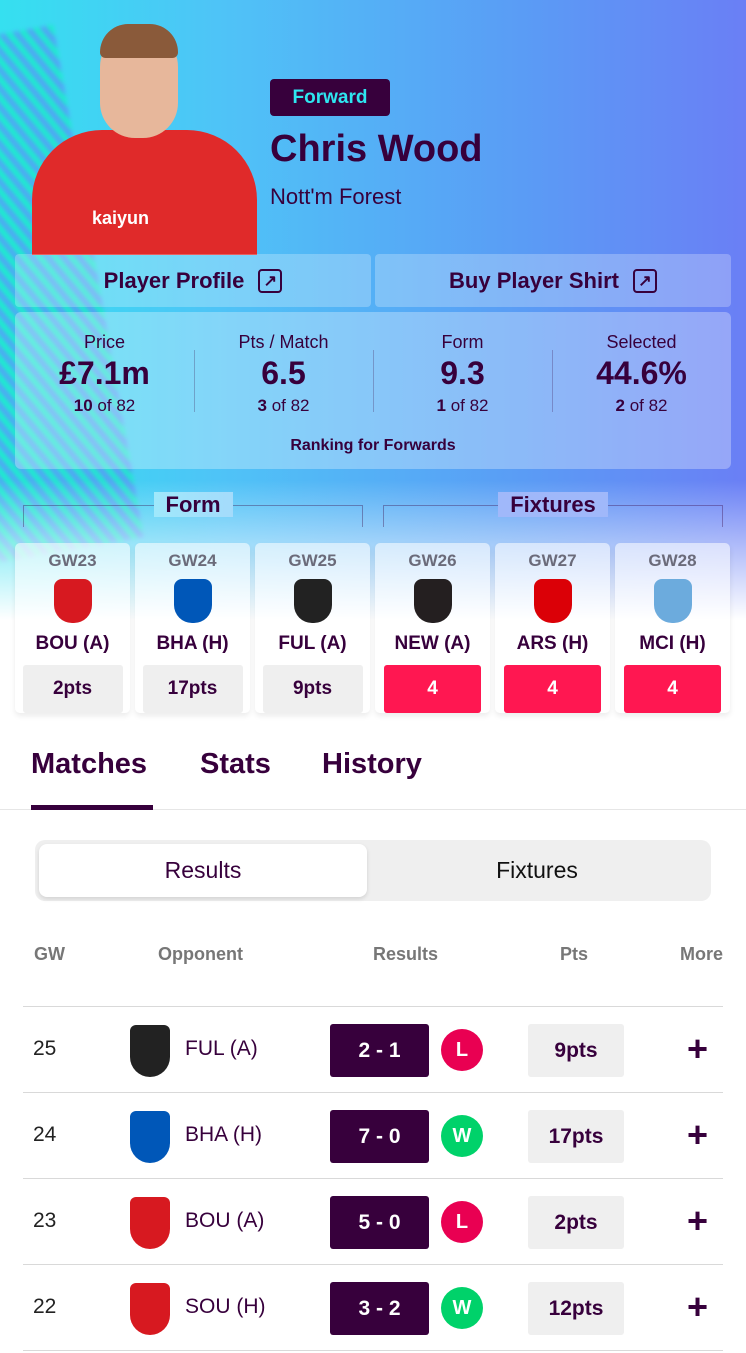  What do you see at coordinates (72, 643) in the screenshot?
I see `opponent-label: BOU (A)` at bounding box center [72, 643].